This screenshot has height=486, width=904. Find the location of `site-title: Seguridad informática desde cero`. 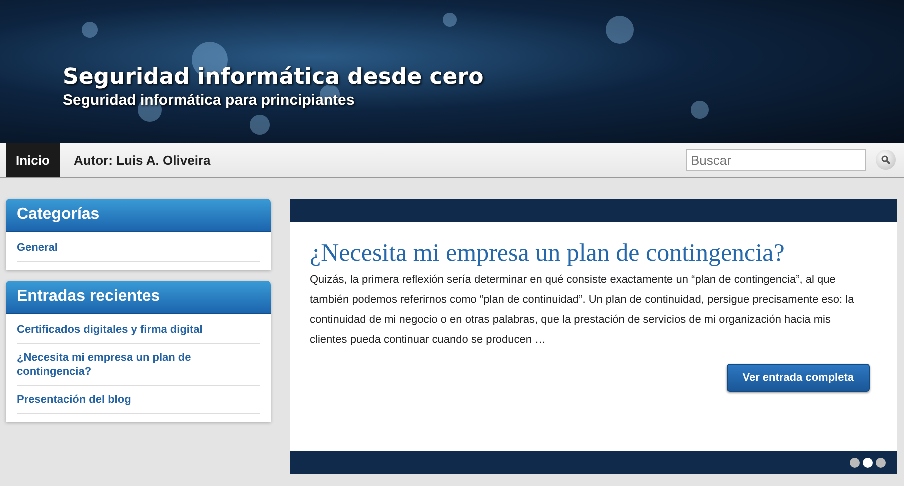

site-title: Seguridad informática desde cero is located at coordinates (274, 77).